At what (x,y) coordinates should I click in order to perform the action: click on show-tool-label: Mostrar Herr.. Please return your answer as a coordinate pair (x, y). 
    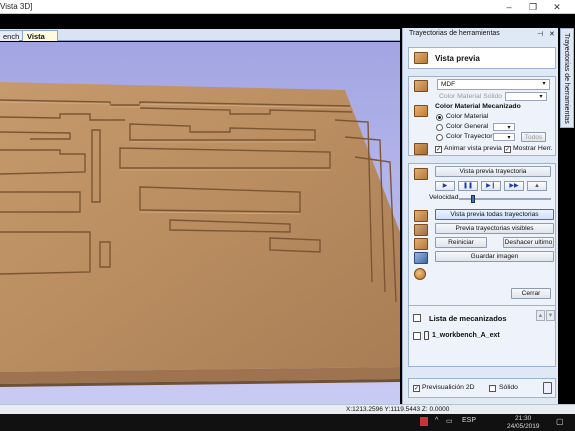
    Looking at the image, I should click on (533, 148).